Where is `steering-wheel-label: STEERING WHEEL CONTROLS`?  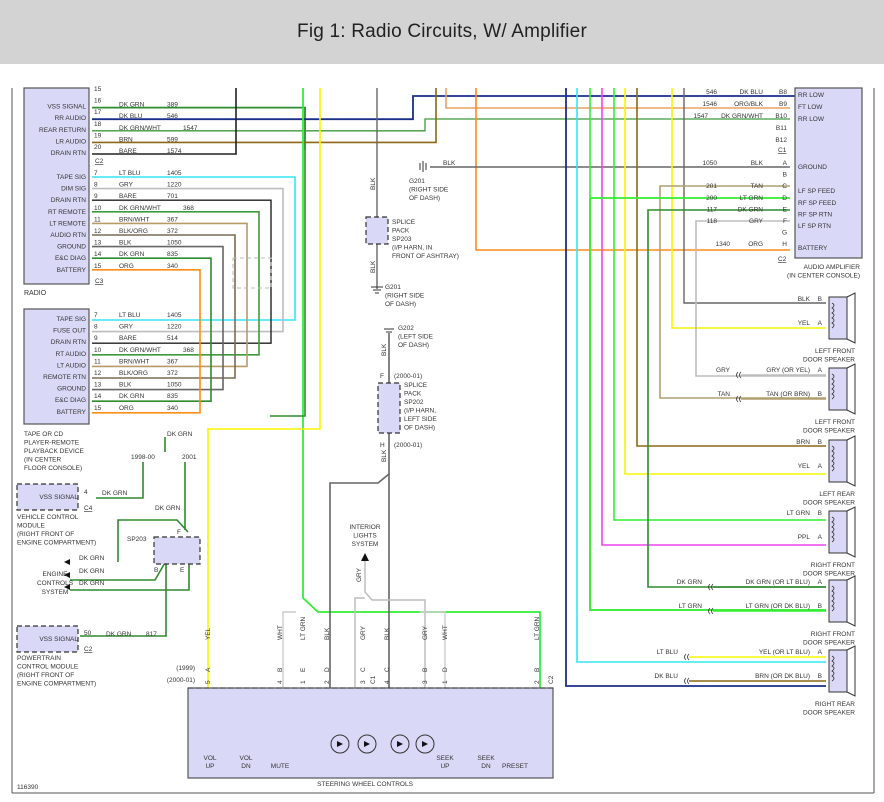 steering-wheel-label: STEERING WHEEL CONTROLS is located at coordinates (365, 784).